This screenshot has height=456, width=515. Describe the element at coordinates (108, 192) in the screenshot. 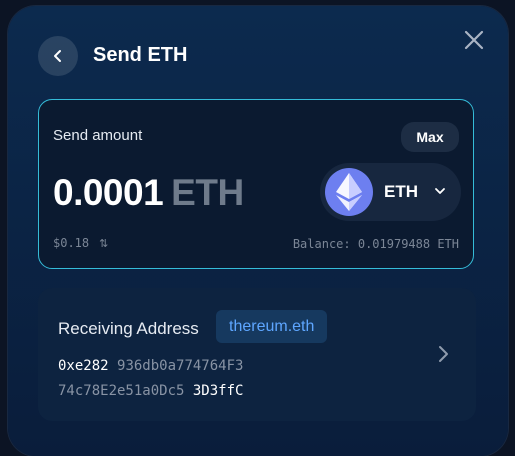

I see `amount-number: 0.0001` at that location.